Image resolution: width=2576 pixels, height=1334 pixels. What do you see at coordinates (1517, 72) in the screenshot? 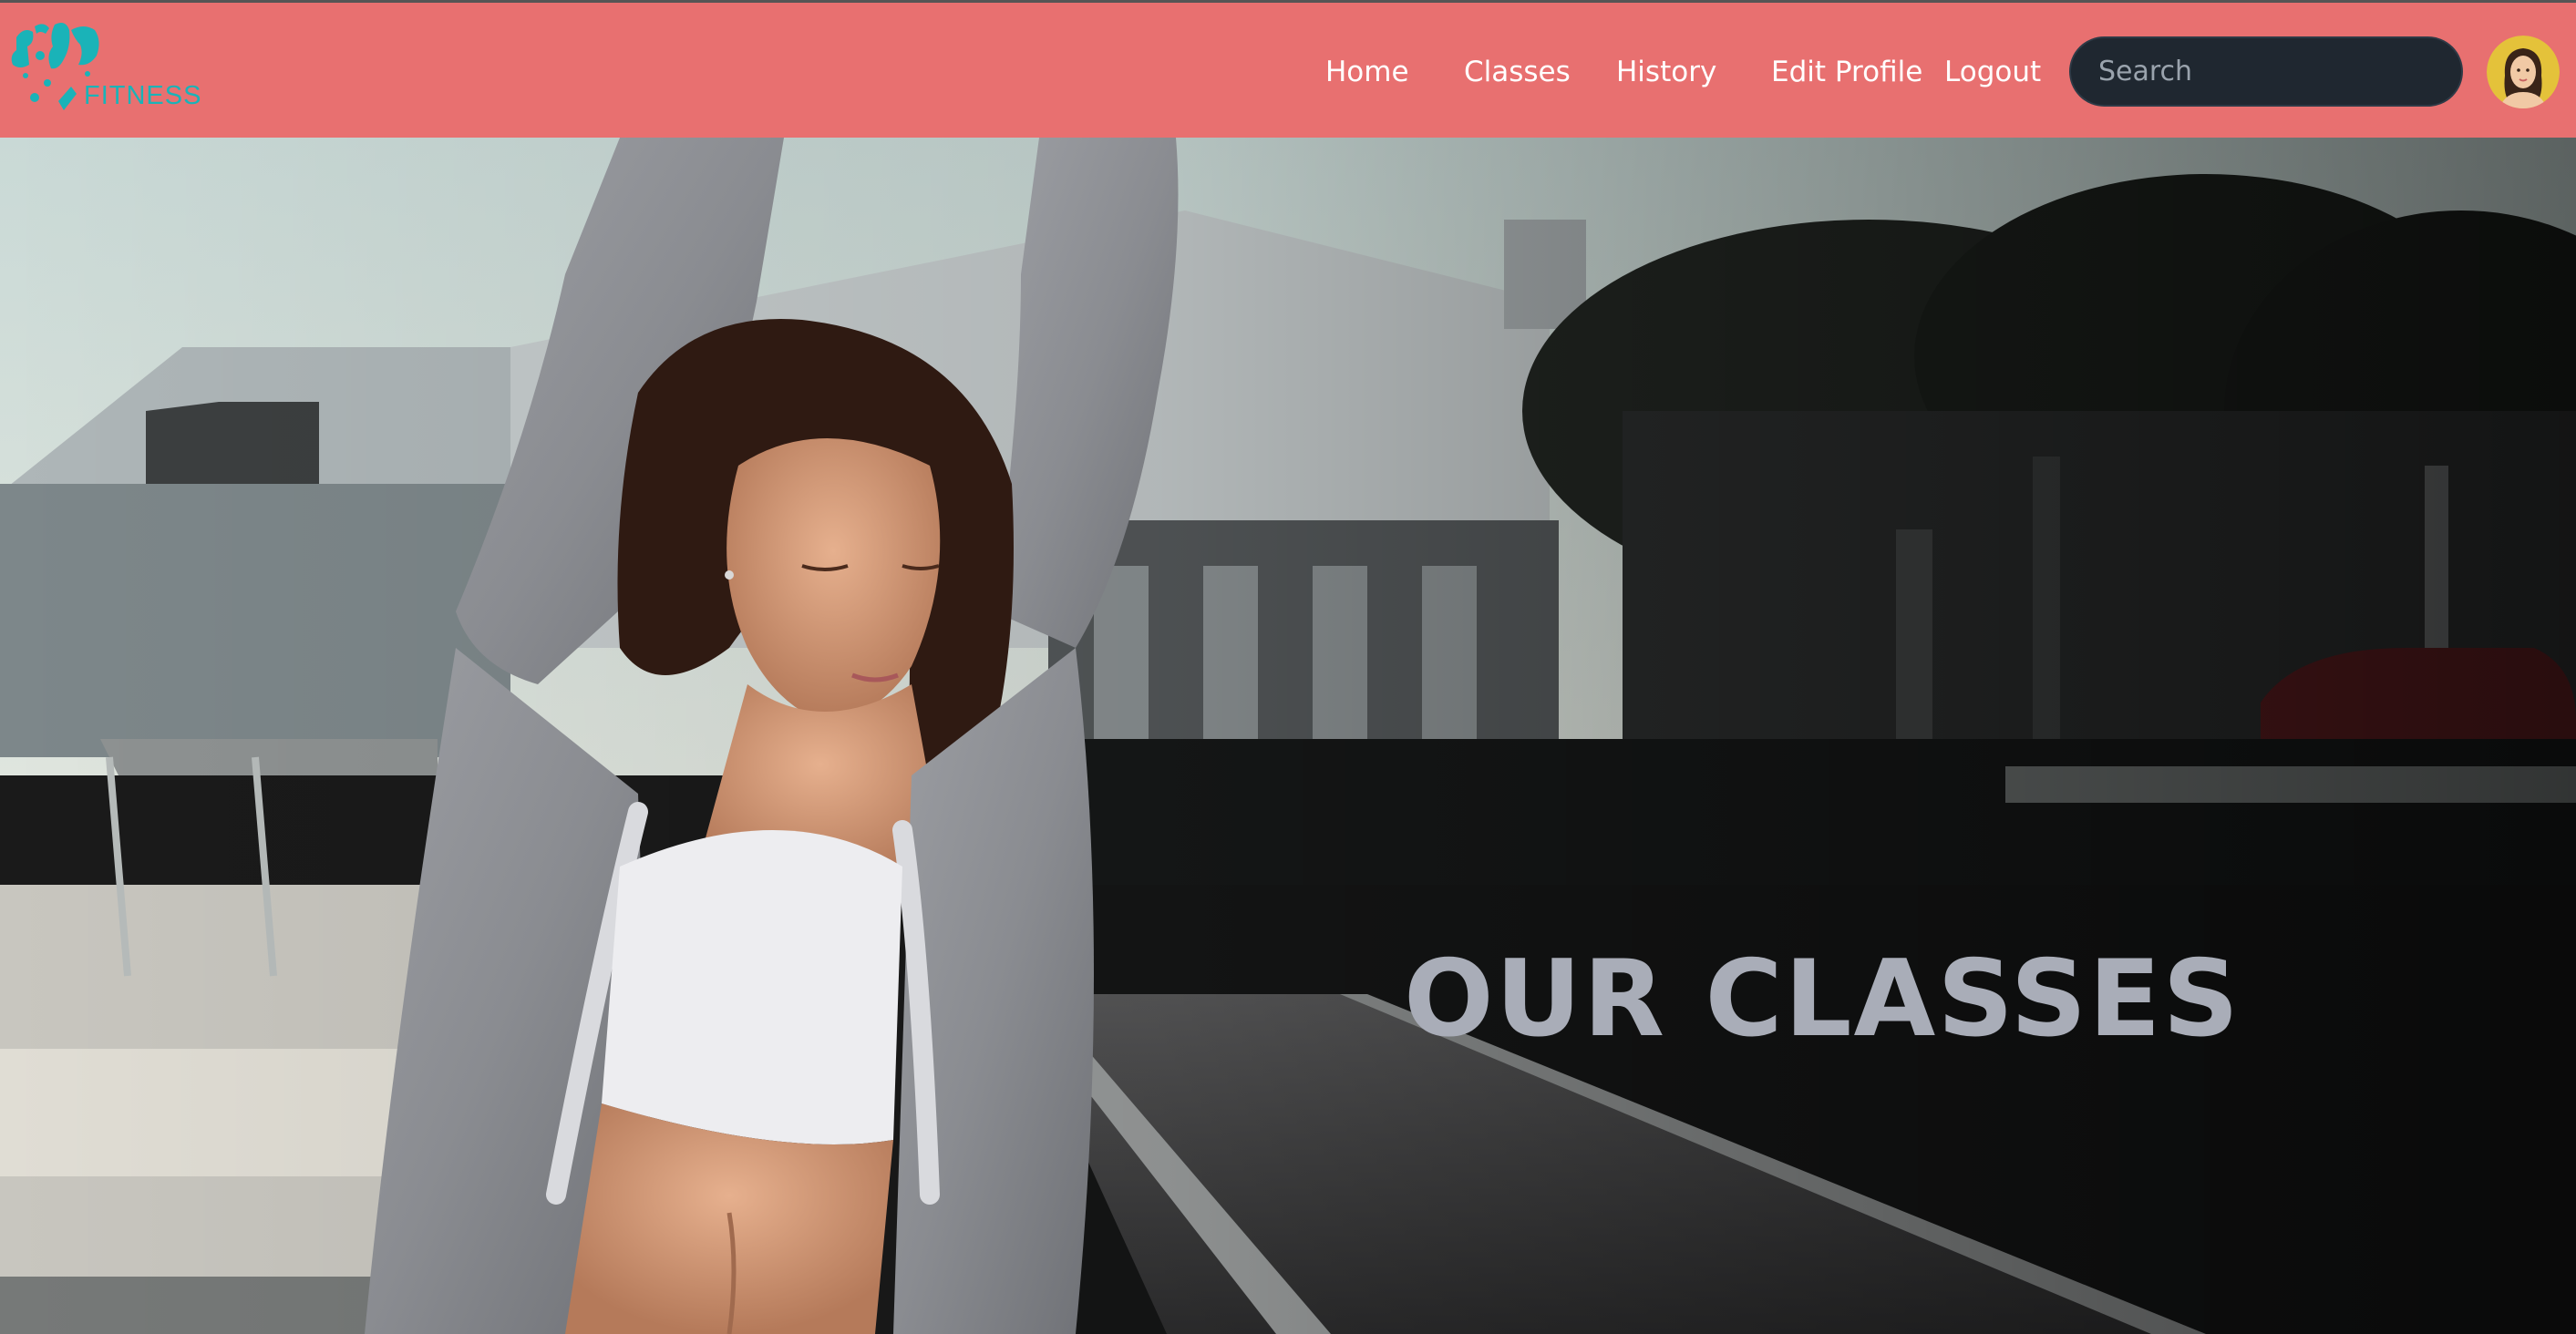
I see `nav-classes: Classes` at bounding box center [1517, 72].